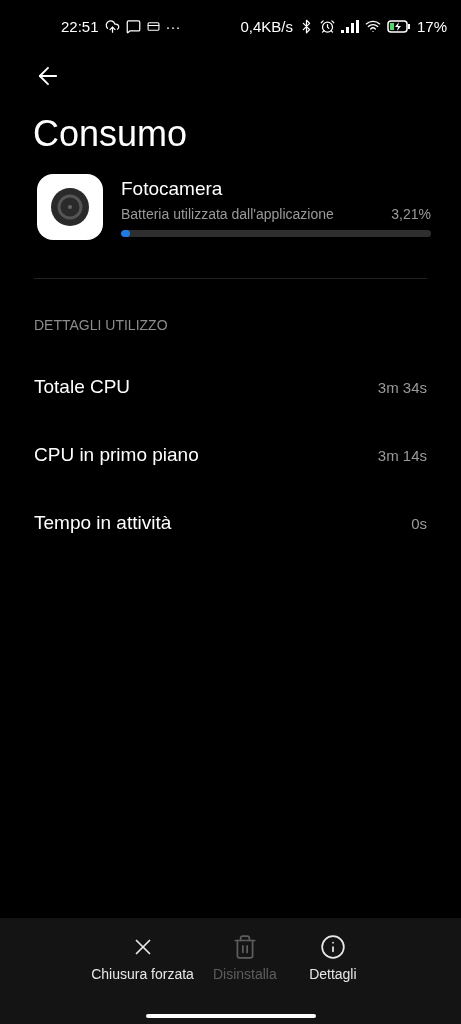 This screenshot has height=1024, width=461. I want to click on info-icon, so click(332, 947).